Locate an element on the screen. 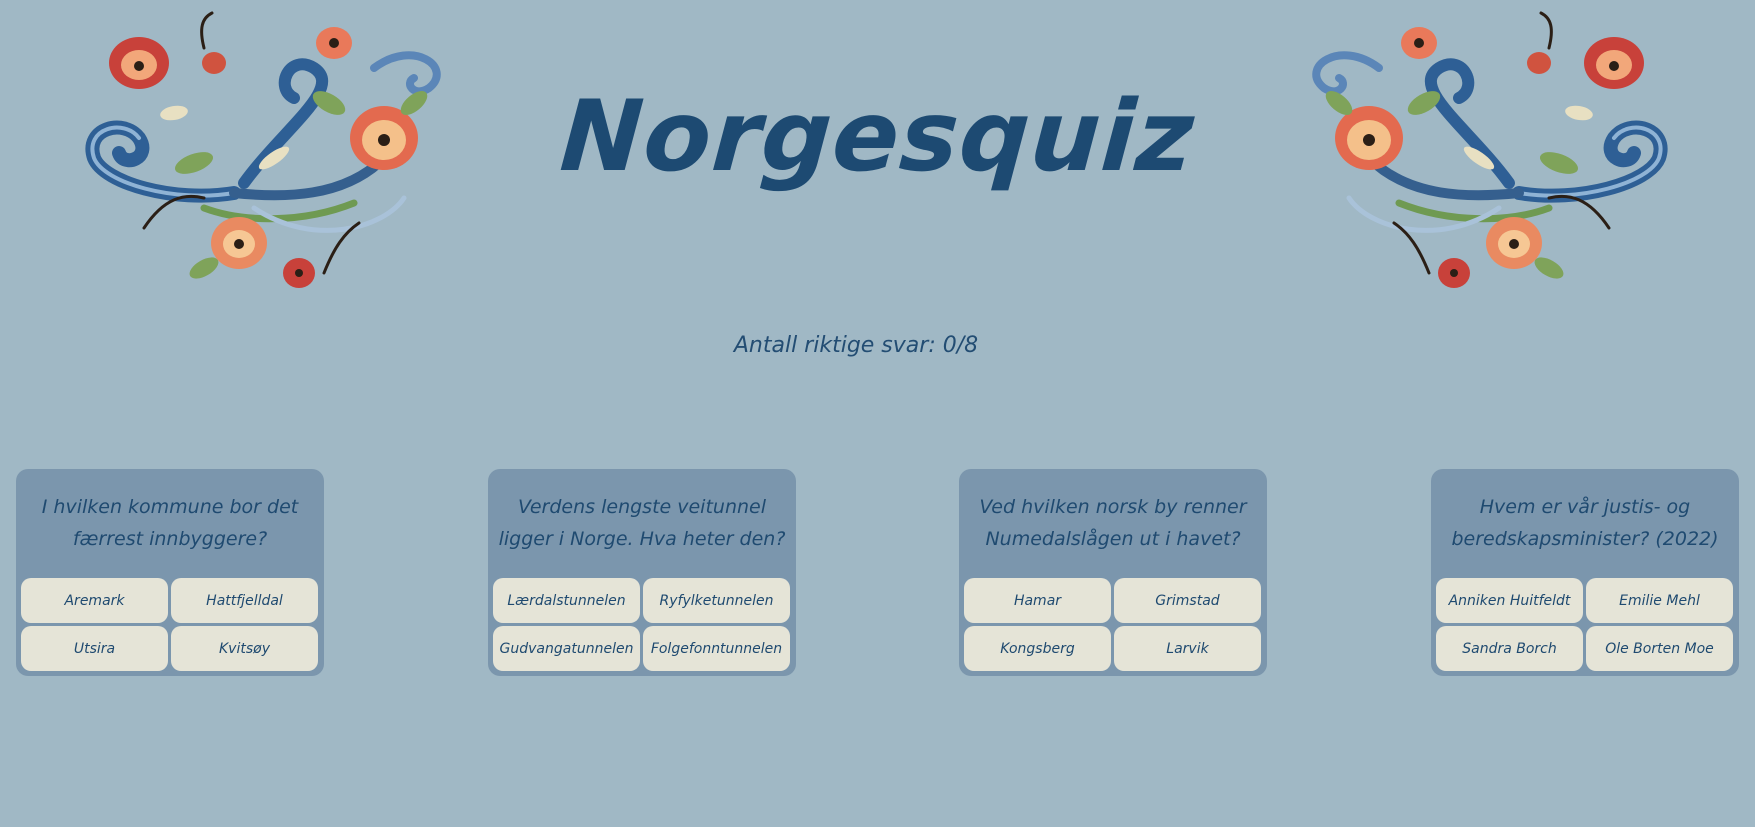 Image resolution: width=1755 pixels, height=827 pixels. answer-button: Emilie Mehl is located at coordinates (1659, 600).